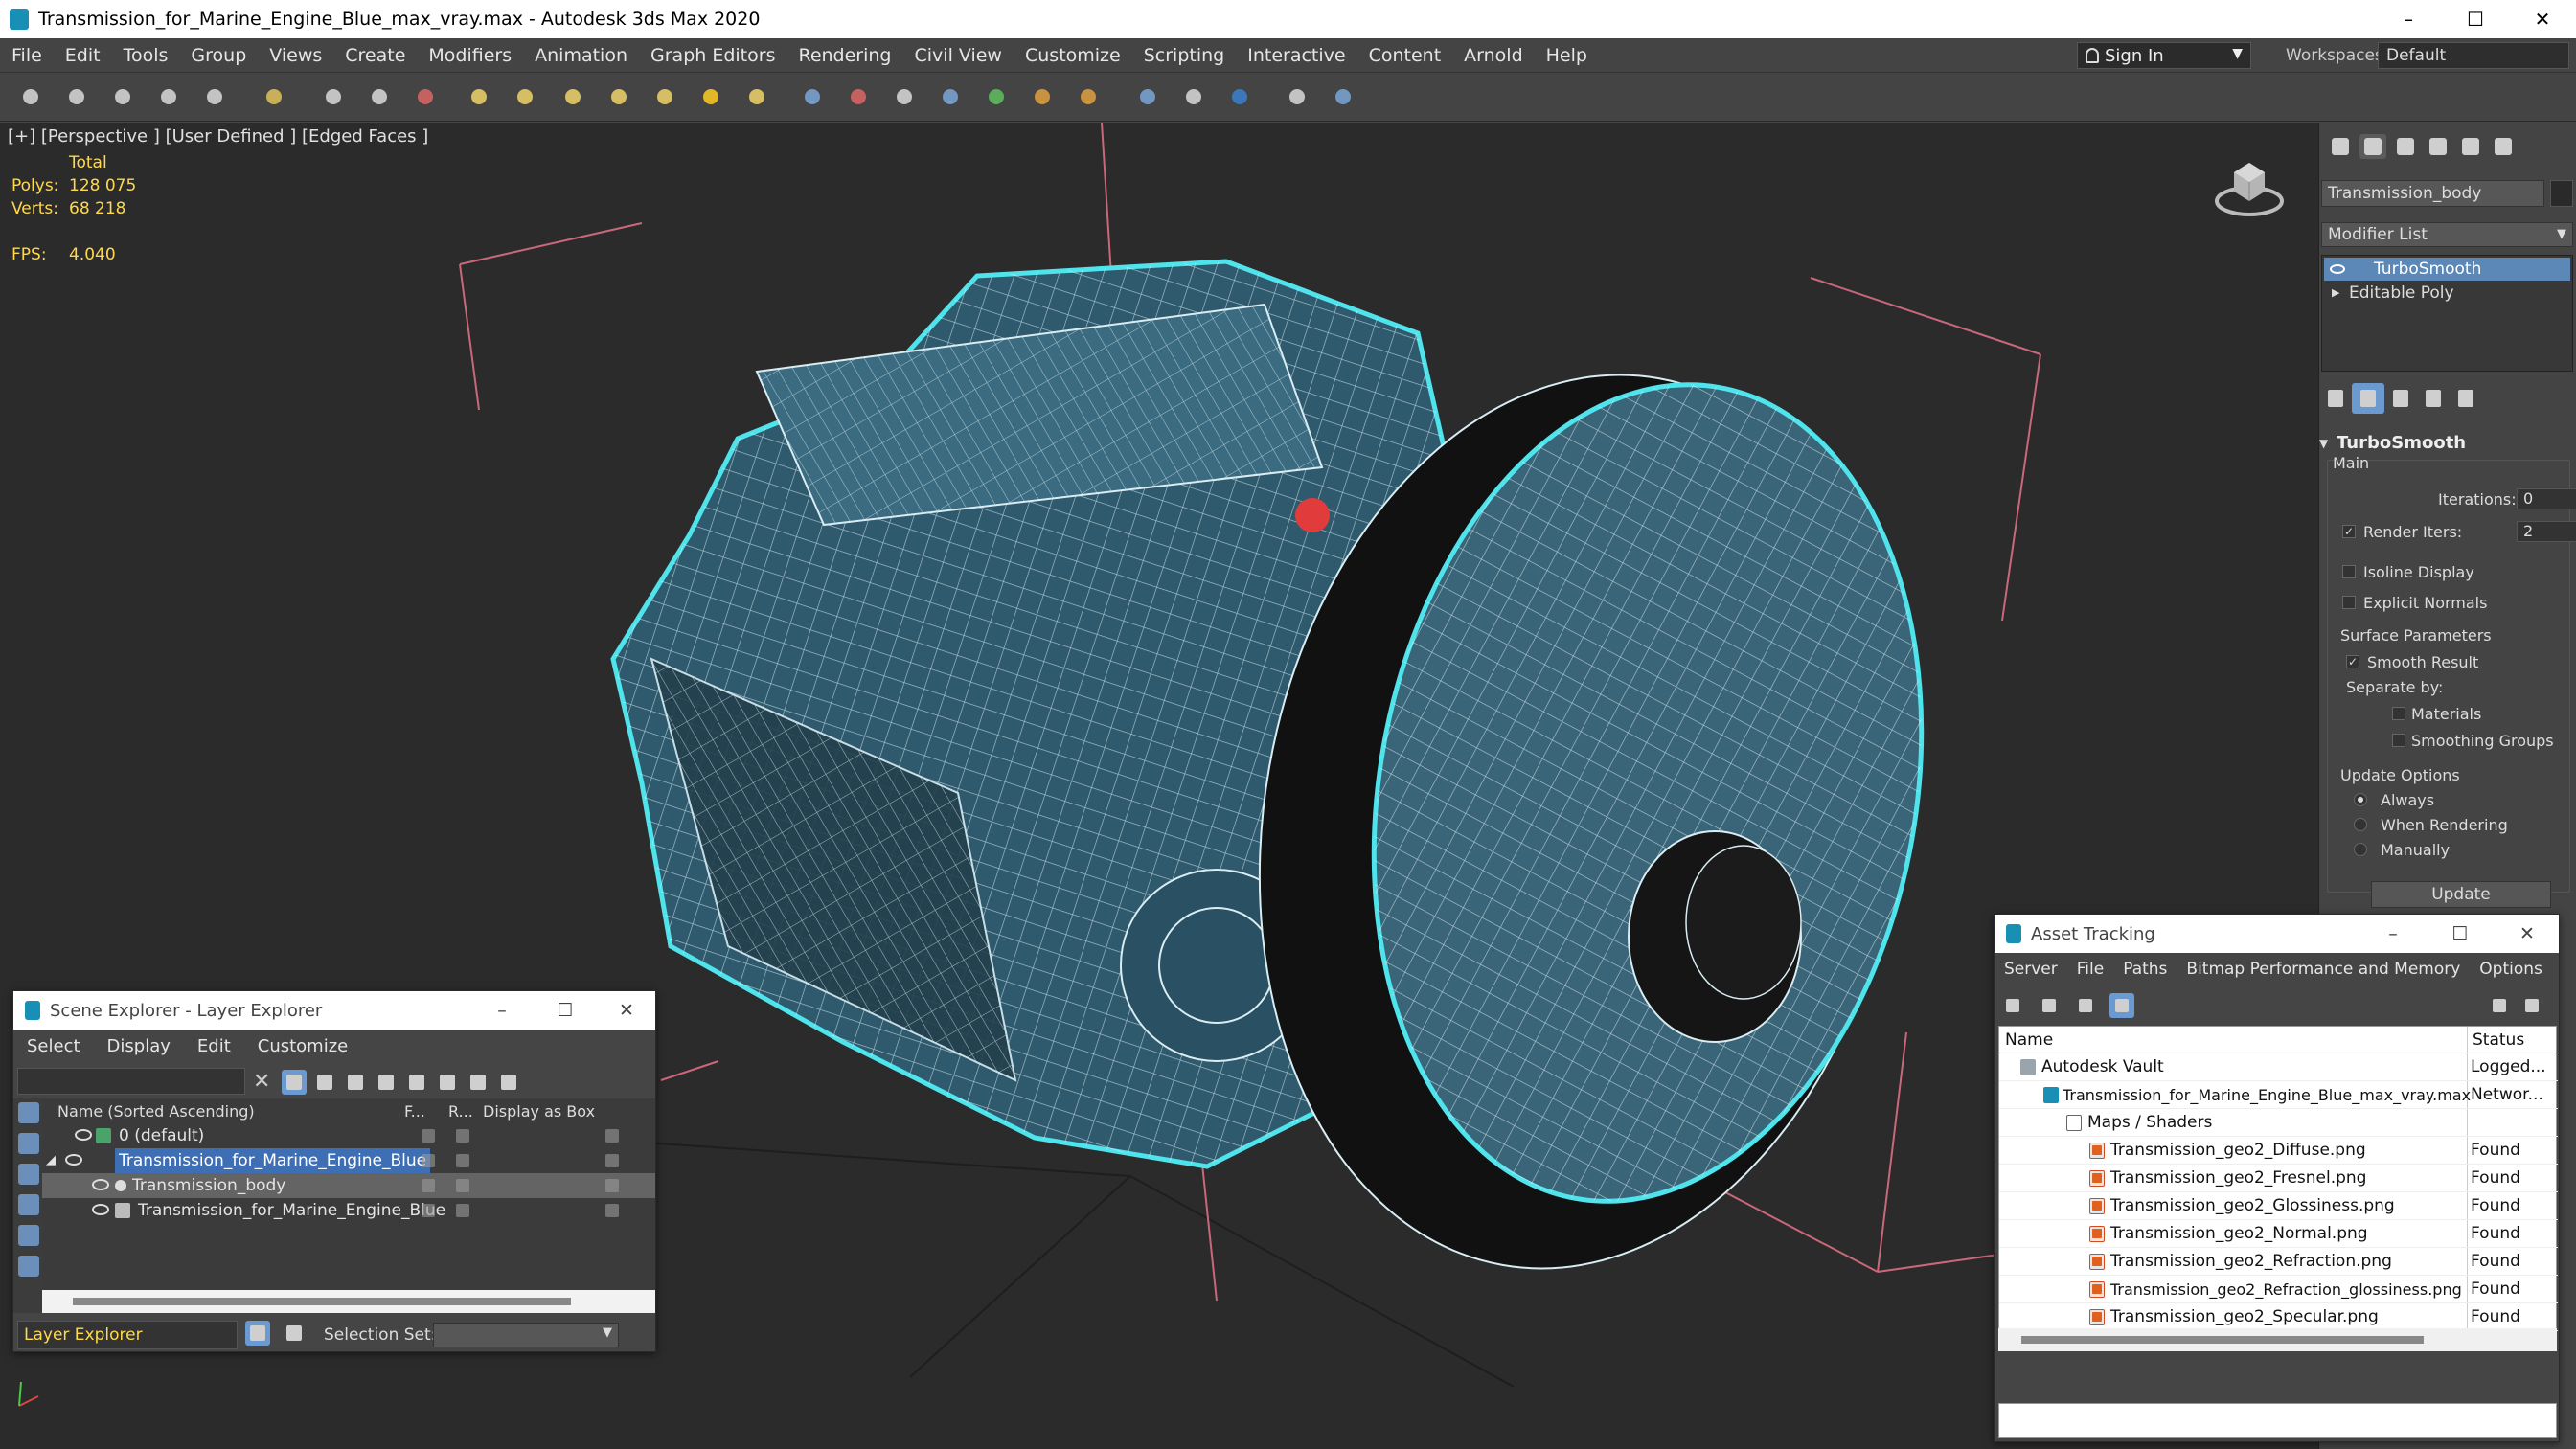  I want to click on array-icon, so click(812, 96).